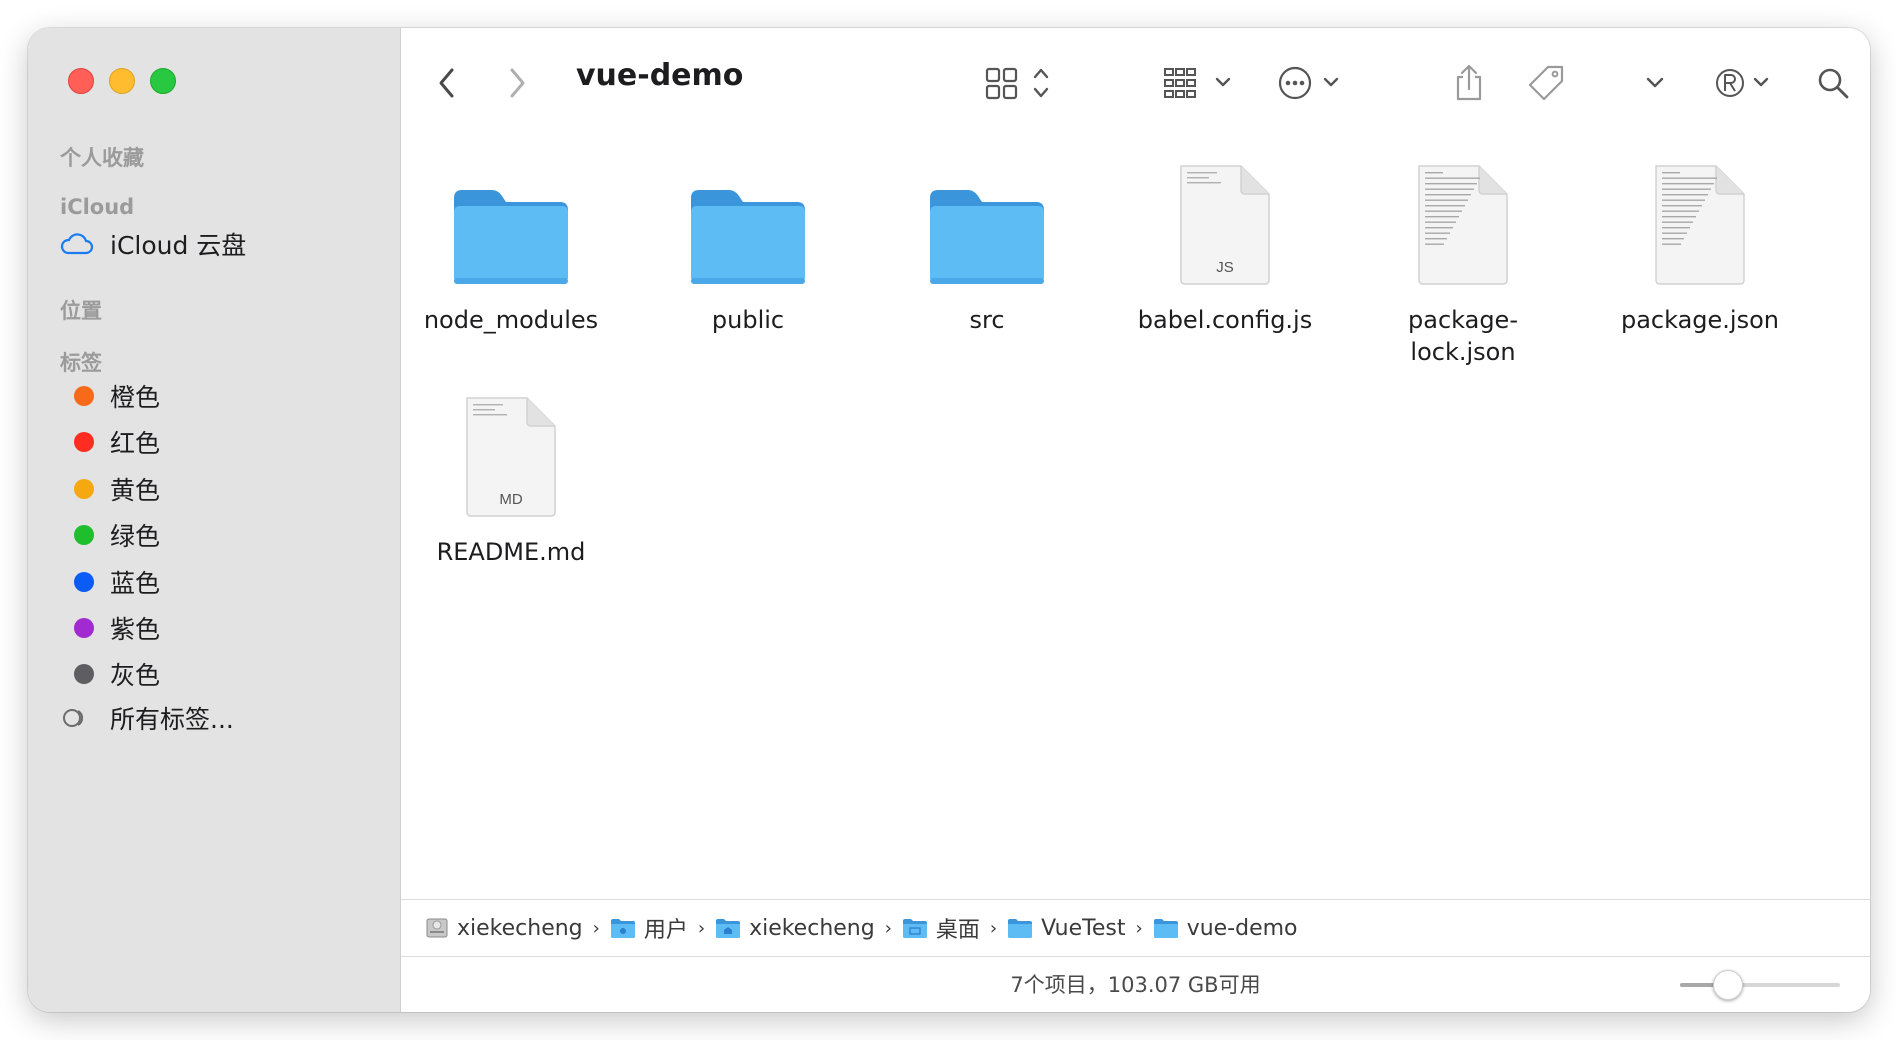  Describe the element at coordinates (1242, 928) in the screenshot. I see `path-crumb-label: vue-demo` at that location.